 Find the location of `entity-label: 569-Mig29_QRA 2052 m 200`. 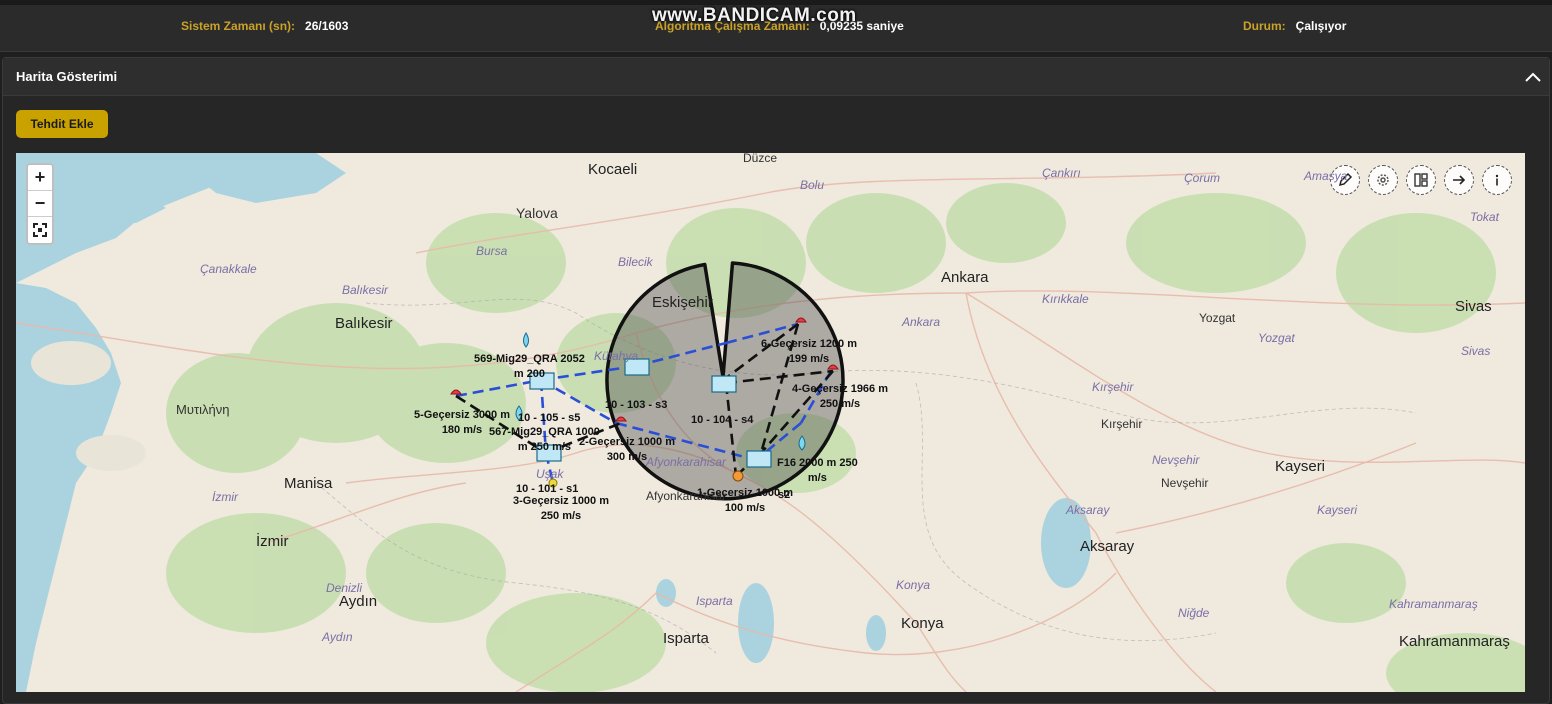

entity-label: 569-Mig29_QRA 2052 m 200 is located at coordinates (529, 366).